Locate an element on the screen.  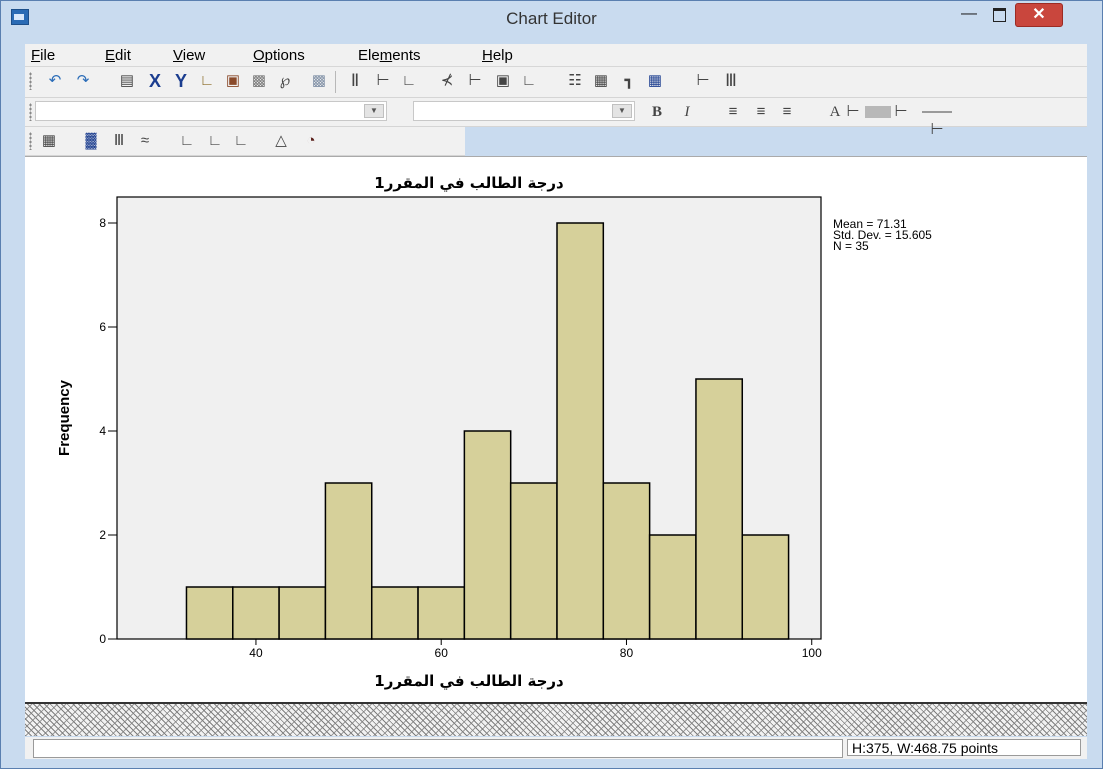
menu-file: File is located at coordinates (43, 55).